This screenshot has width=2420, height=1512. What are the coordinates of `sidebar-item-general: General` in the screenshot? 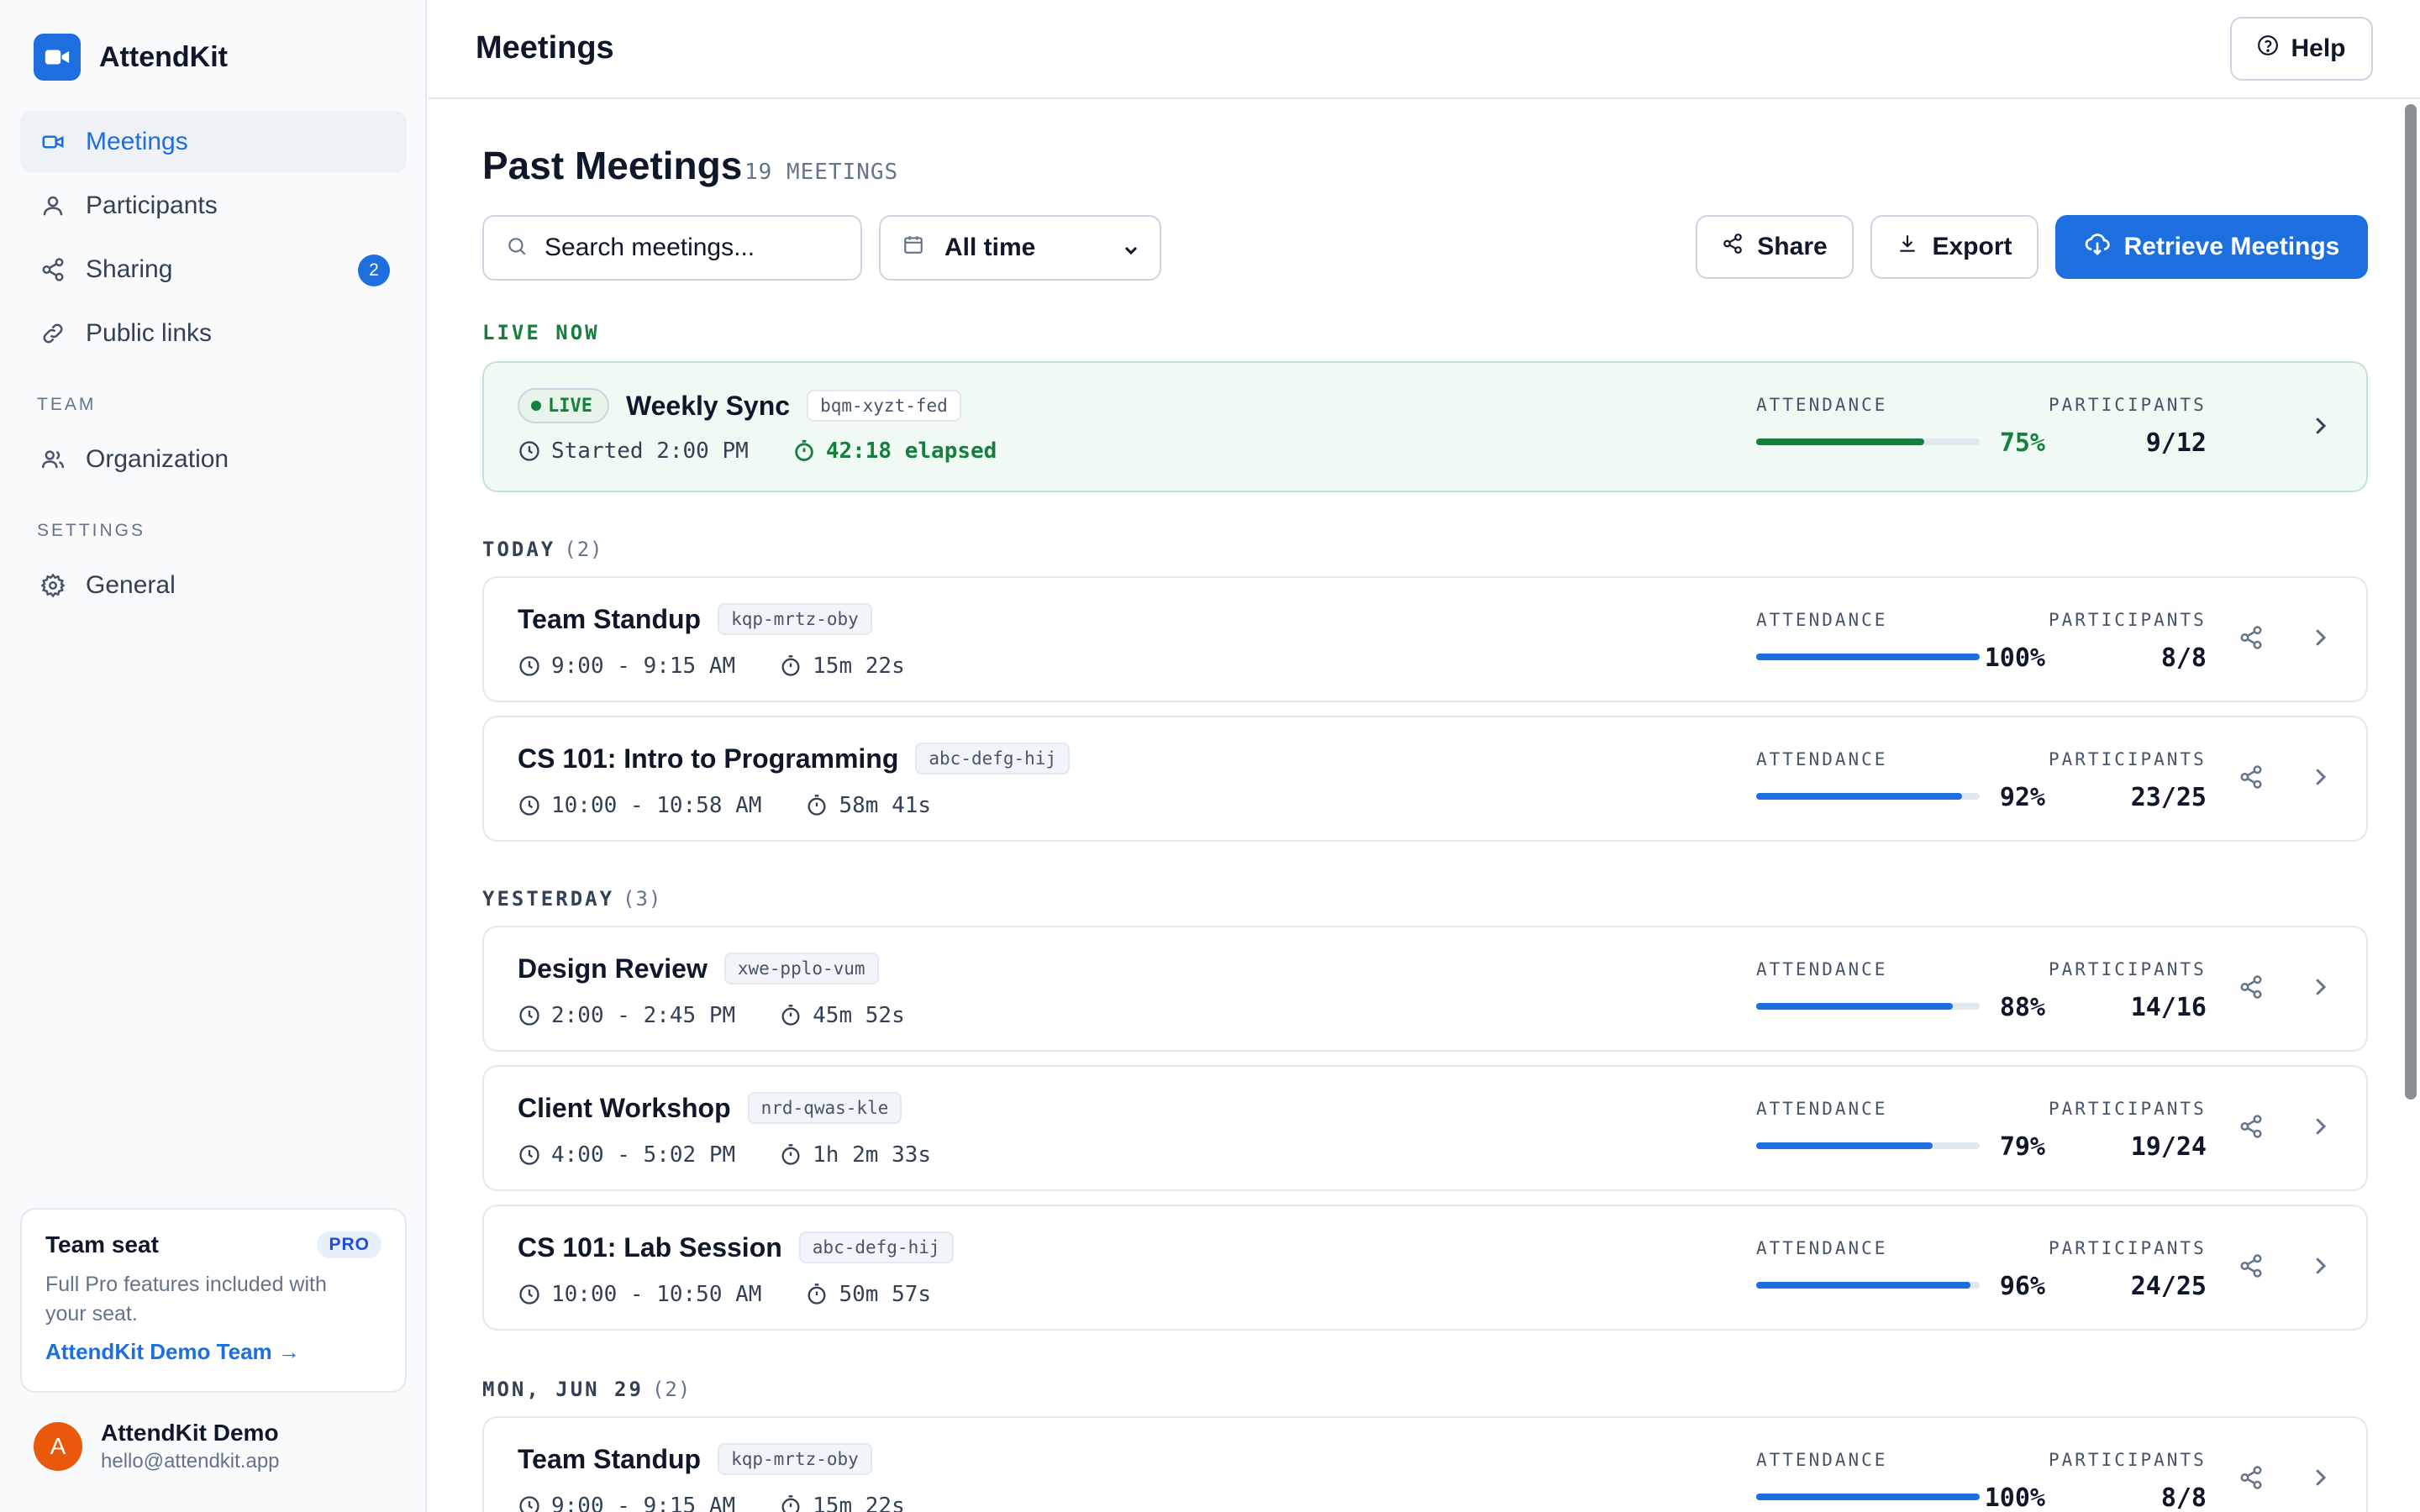 It's located at (214, 585).